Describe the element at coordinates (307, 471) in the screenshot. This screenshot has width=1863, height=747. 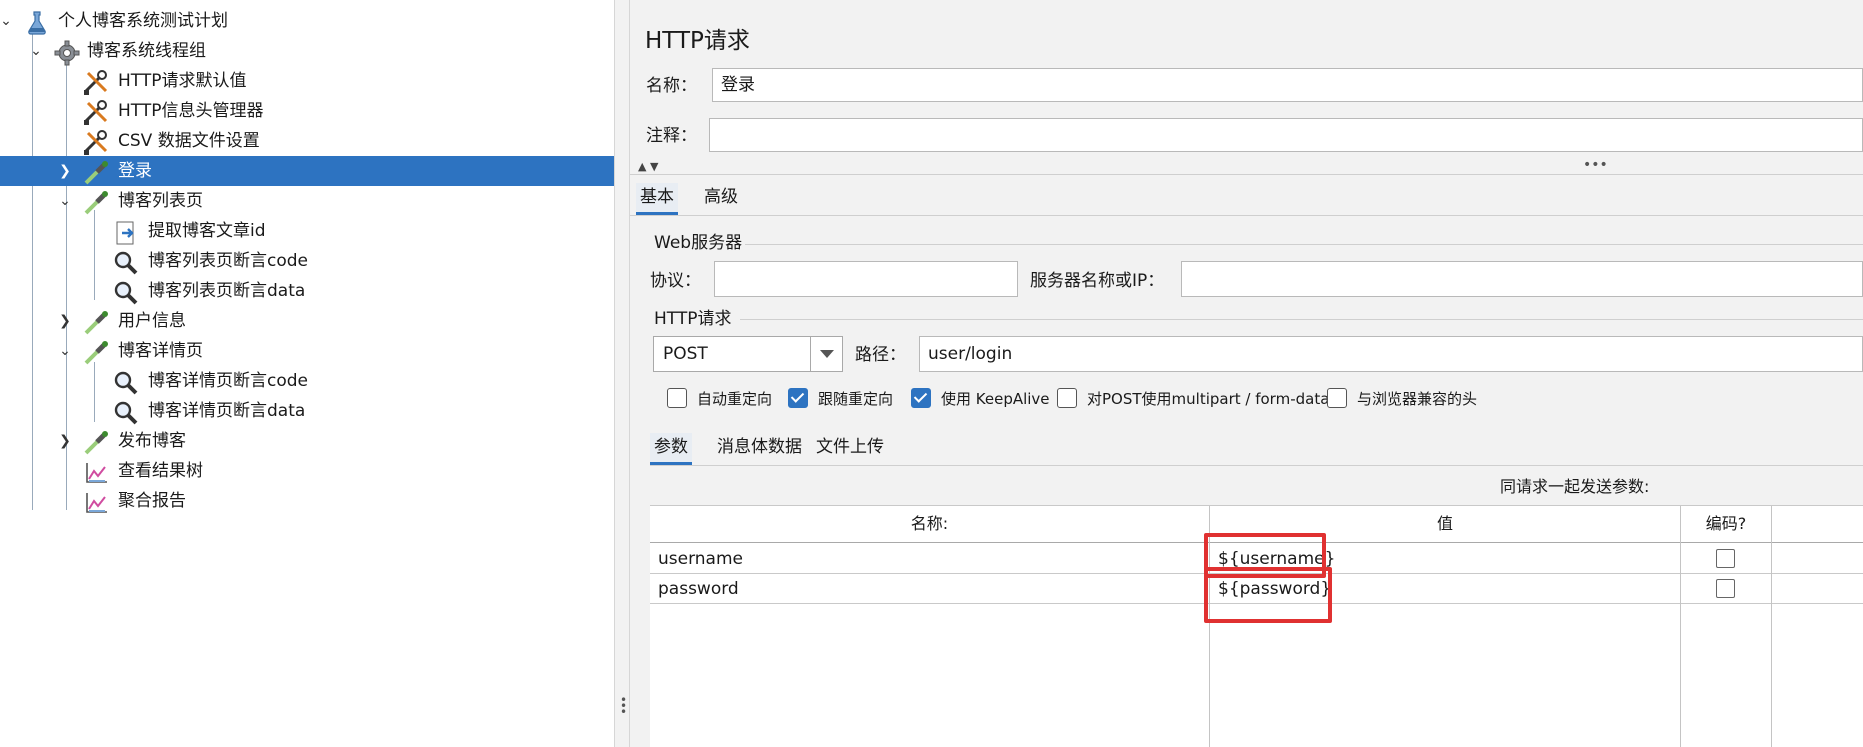
I see `tree-item-results-tree: 查看结果树` at that location.